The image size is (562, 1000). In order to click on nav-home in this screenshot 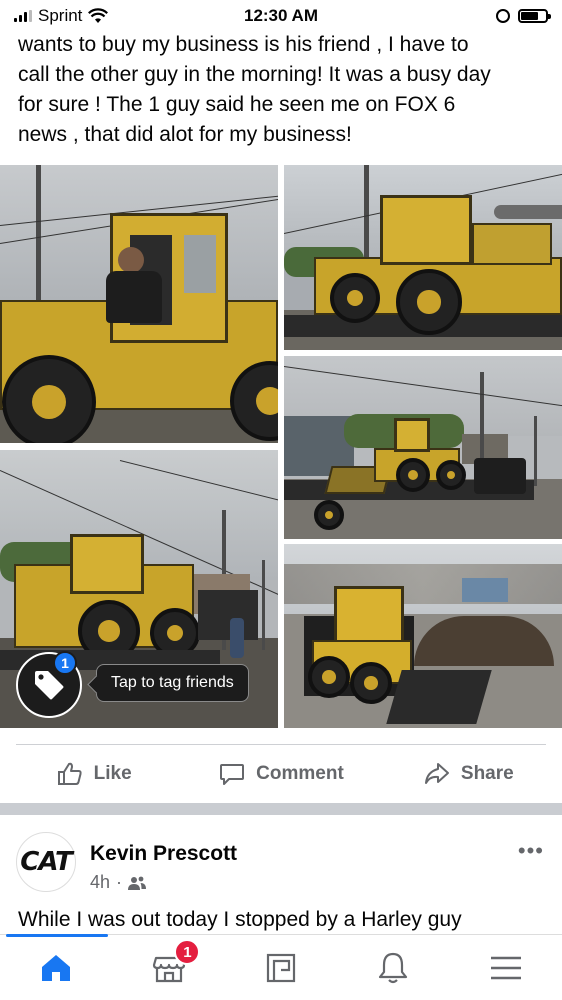, I will do `click(56, 967)`.